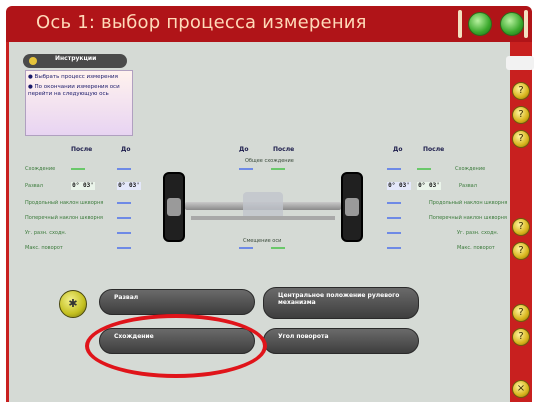 The width and height of the screenshot is (538, 405). What do you see at coordinates (76, 58) in the screenshot?
I see `instructions-header-label: Инструкции` at bounding box center [76, 58].